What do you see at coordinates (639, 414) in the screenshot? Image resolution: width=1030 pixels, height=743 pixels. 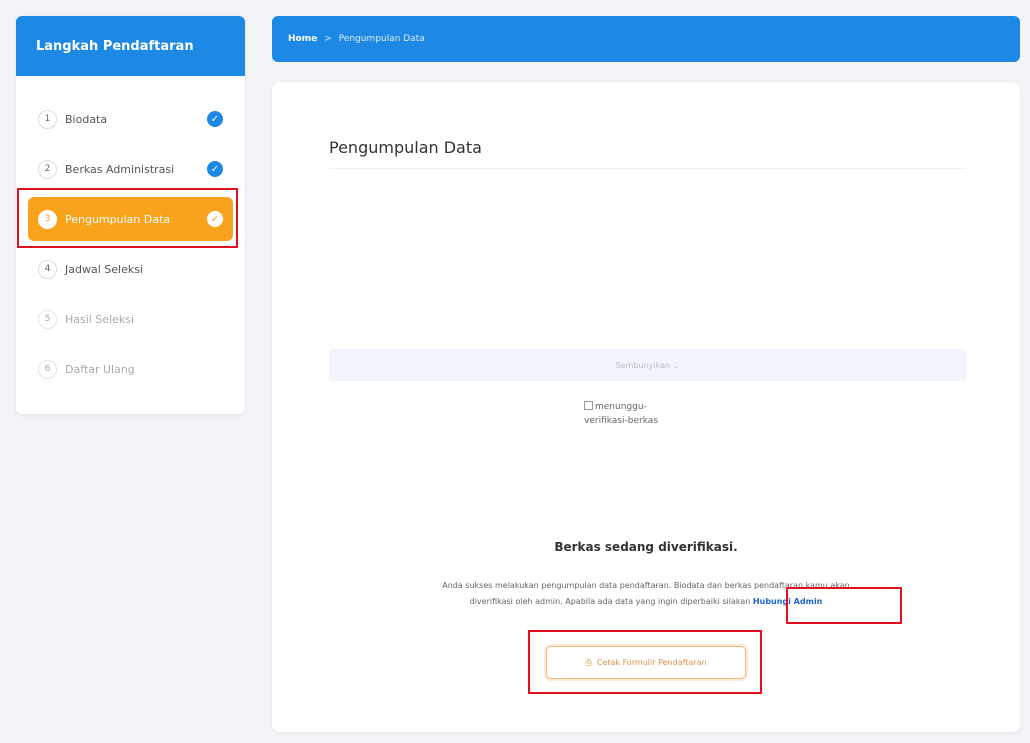 I see `verification-image: menunggu- verifikasi-berkas` at bounding box center [639, 414].